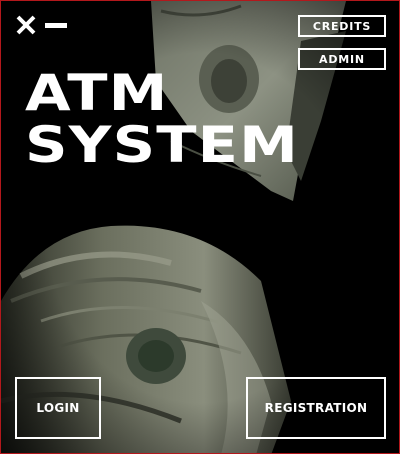 Image resolution: width=400 pixels, height=454 pixels. I want to click on title-line-1: ATM, so click(97, 93).